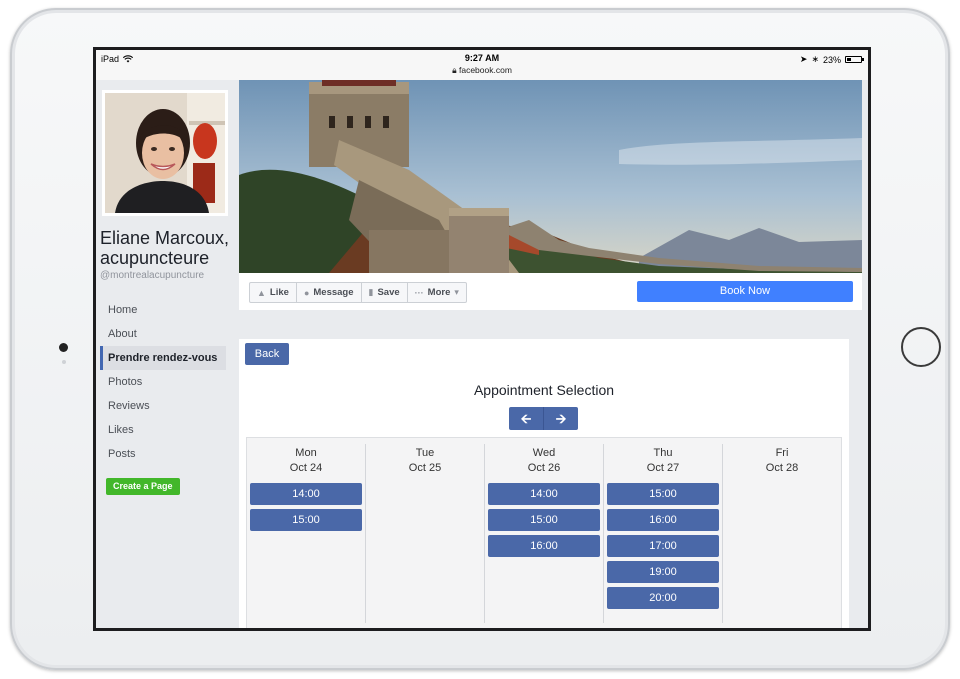 The image size is (960, 679). What do you see at coordinates (544, 453) in the screenshot?
I see `day-name: Wed` at bounding box center [544, 453].